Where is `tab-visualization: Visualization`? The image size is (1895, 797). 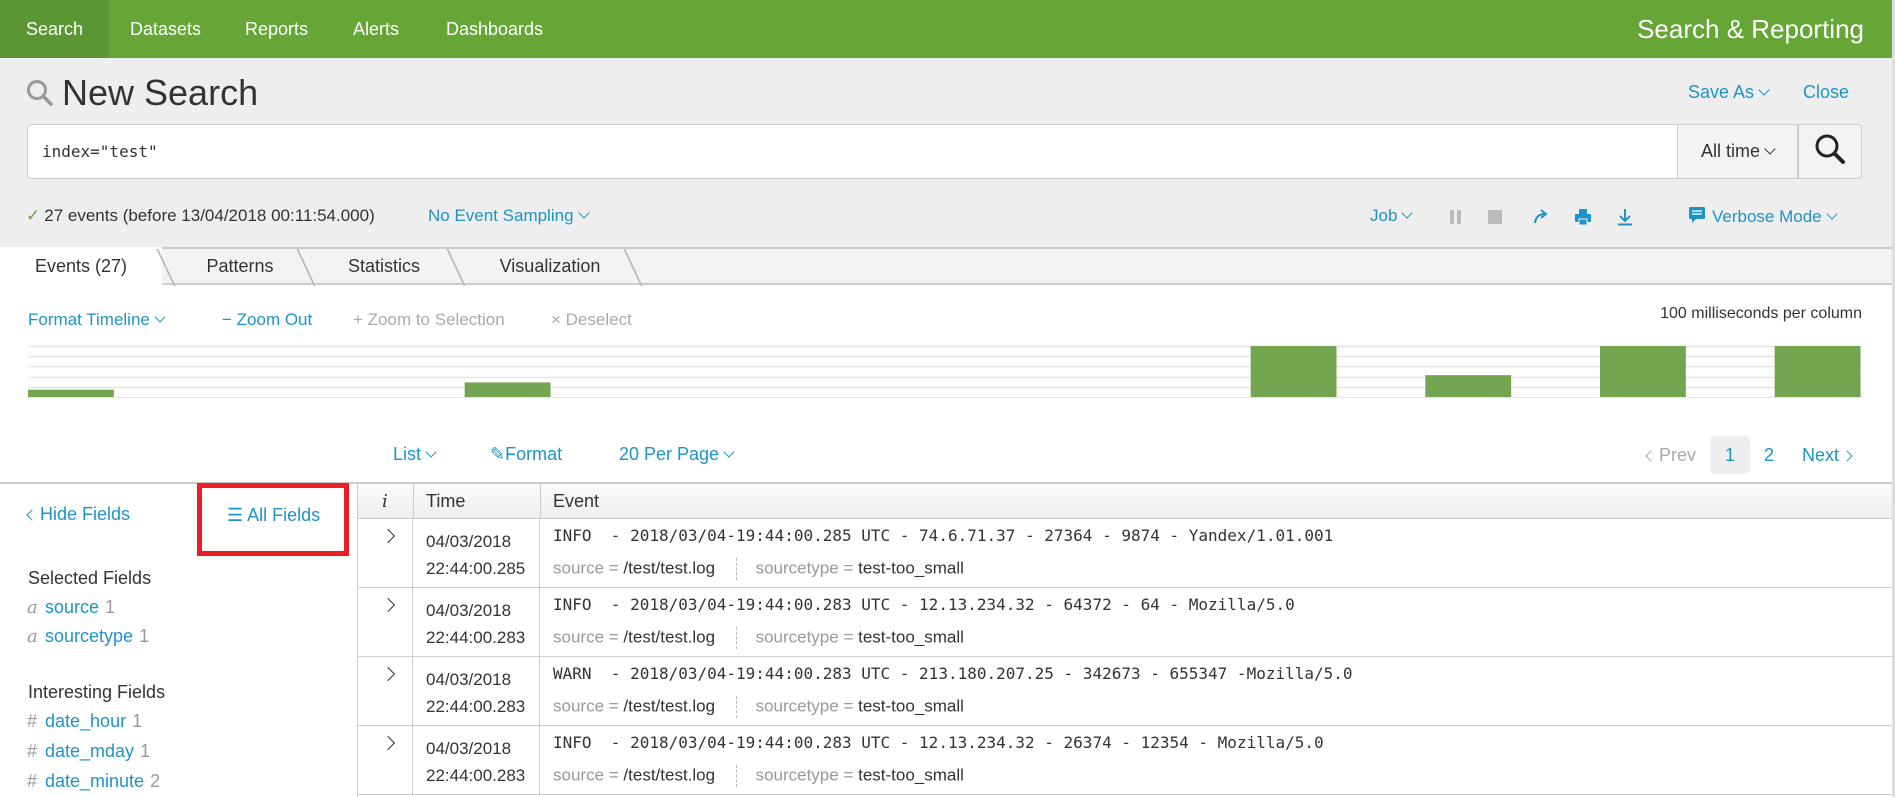 tab-visualization: Visualization is located at coordinates (550, 267).